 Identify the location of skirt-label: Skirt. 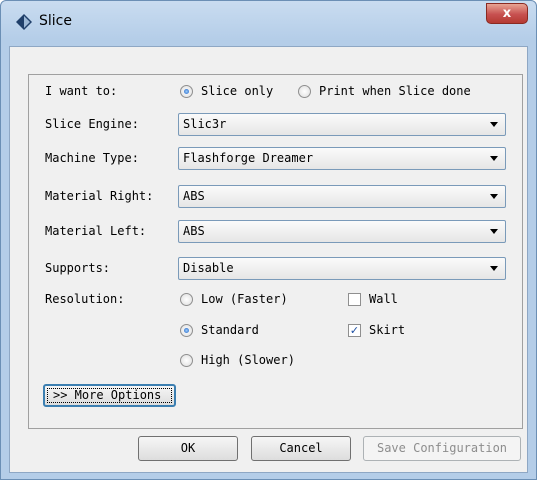
(387, 330).